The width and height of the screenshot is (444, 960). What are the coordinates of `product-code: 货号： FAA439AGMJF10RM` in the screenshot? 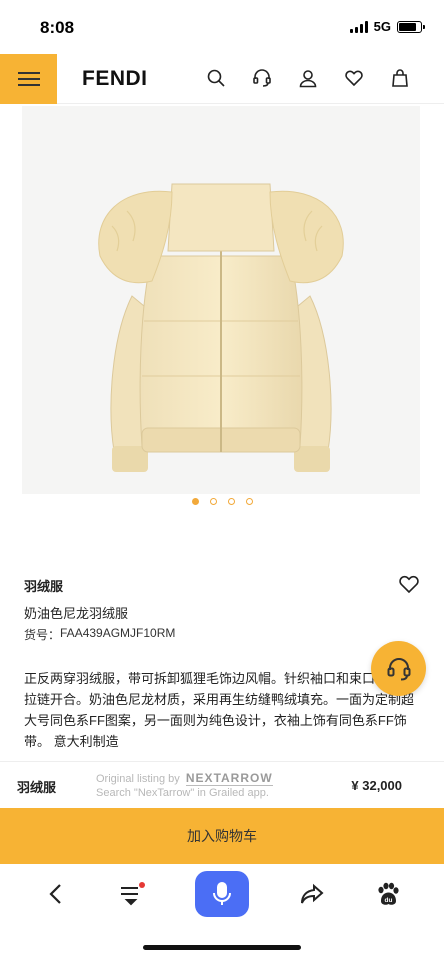 It's located at (99, 634).